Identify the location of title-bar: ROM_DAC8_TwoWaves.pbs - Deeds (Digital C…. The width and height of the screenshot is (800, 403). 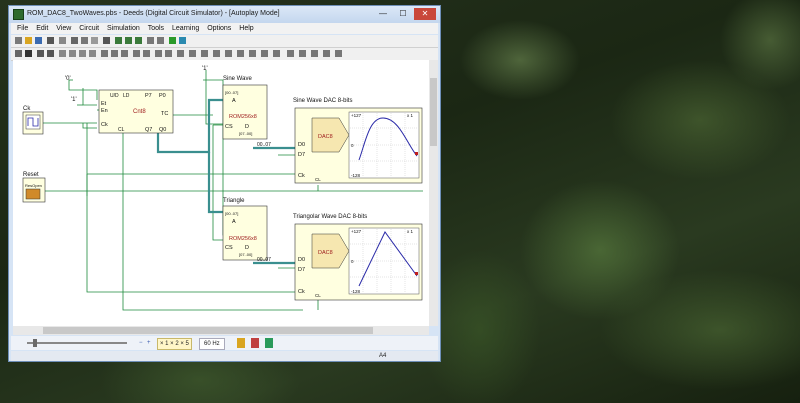
(224, 14).